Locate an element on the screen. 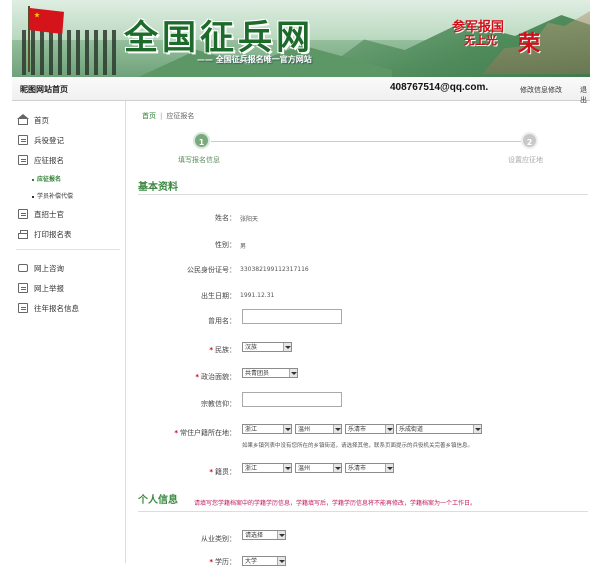 The image size is (600, 567). sidebar-item-history: 往年报名信息 is located at coordinates (48, 308).